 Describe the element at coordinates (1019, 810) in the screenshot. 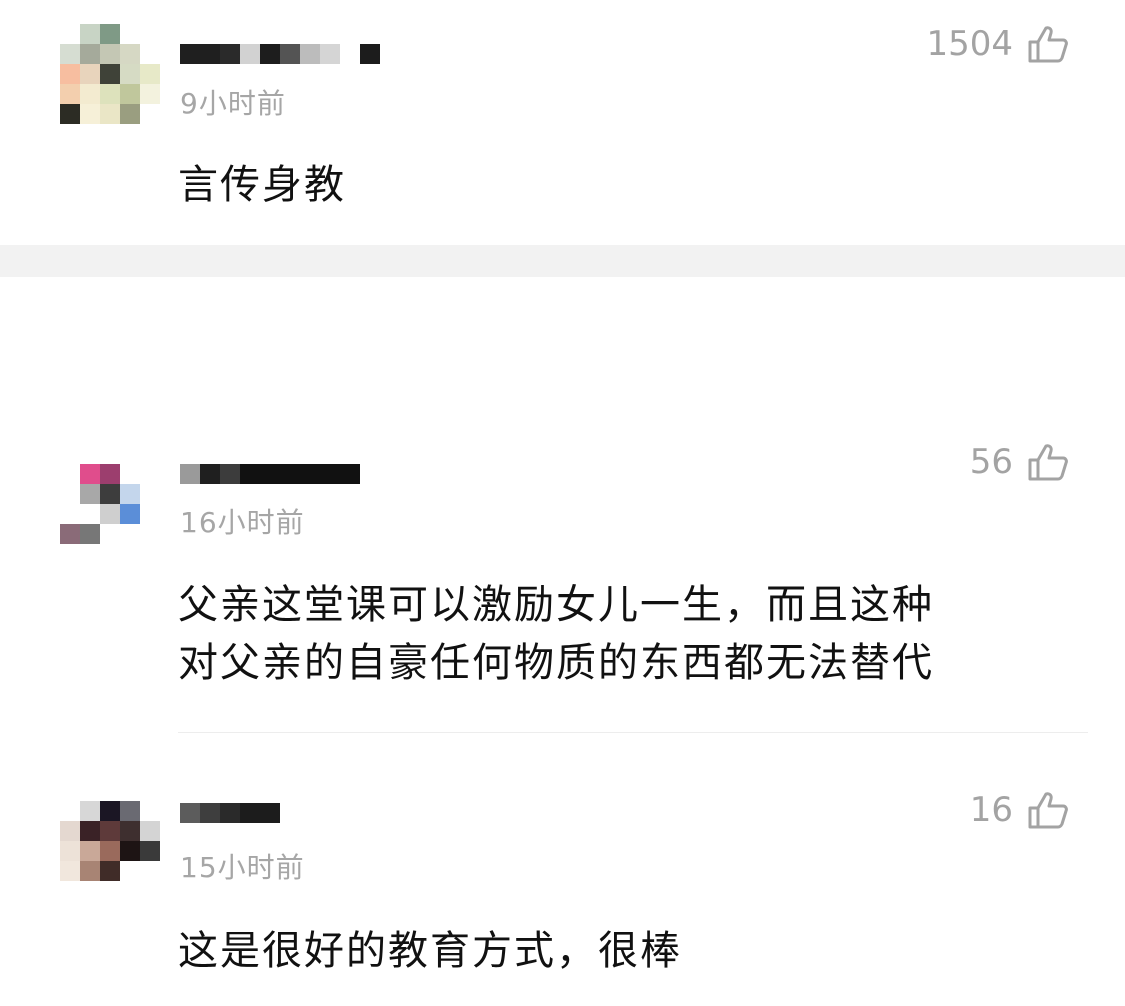

I see `like-button: 16` at that location.